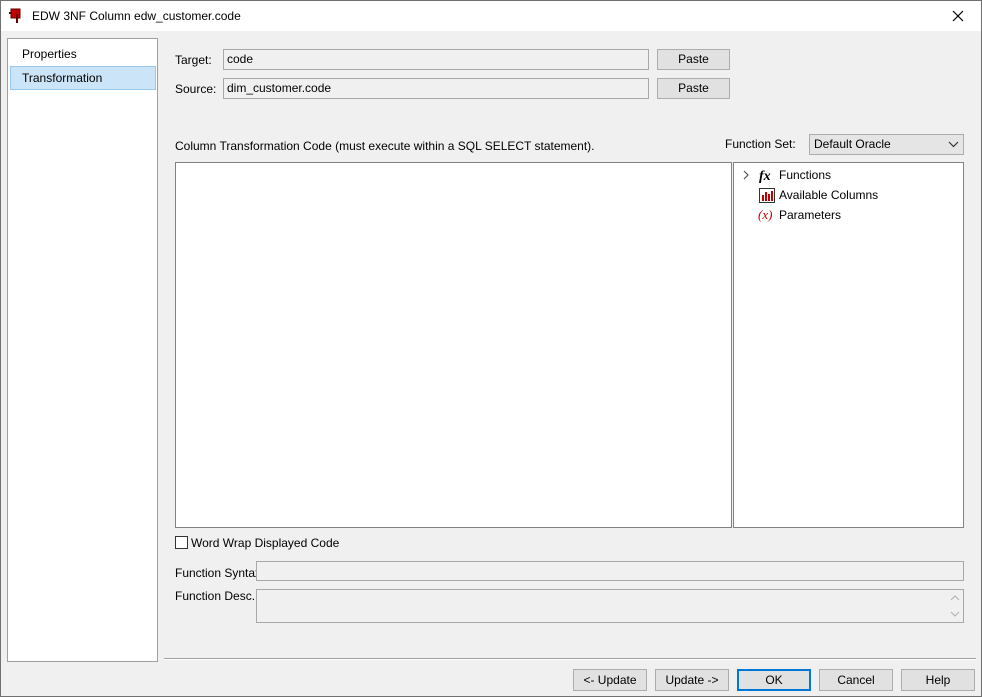 The image size is (982, 697). Describe the element at coordinates (856, 680) in the screenshot. I see `cancel-button: Cancel` at that location.